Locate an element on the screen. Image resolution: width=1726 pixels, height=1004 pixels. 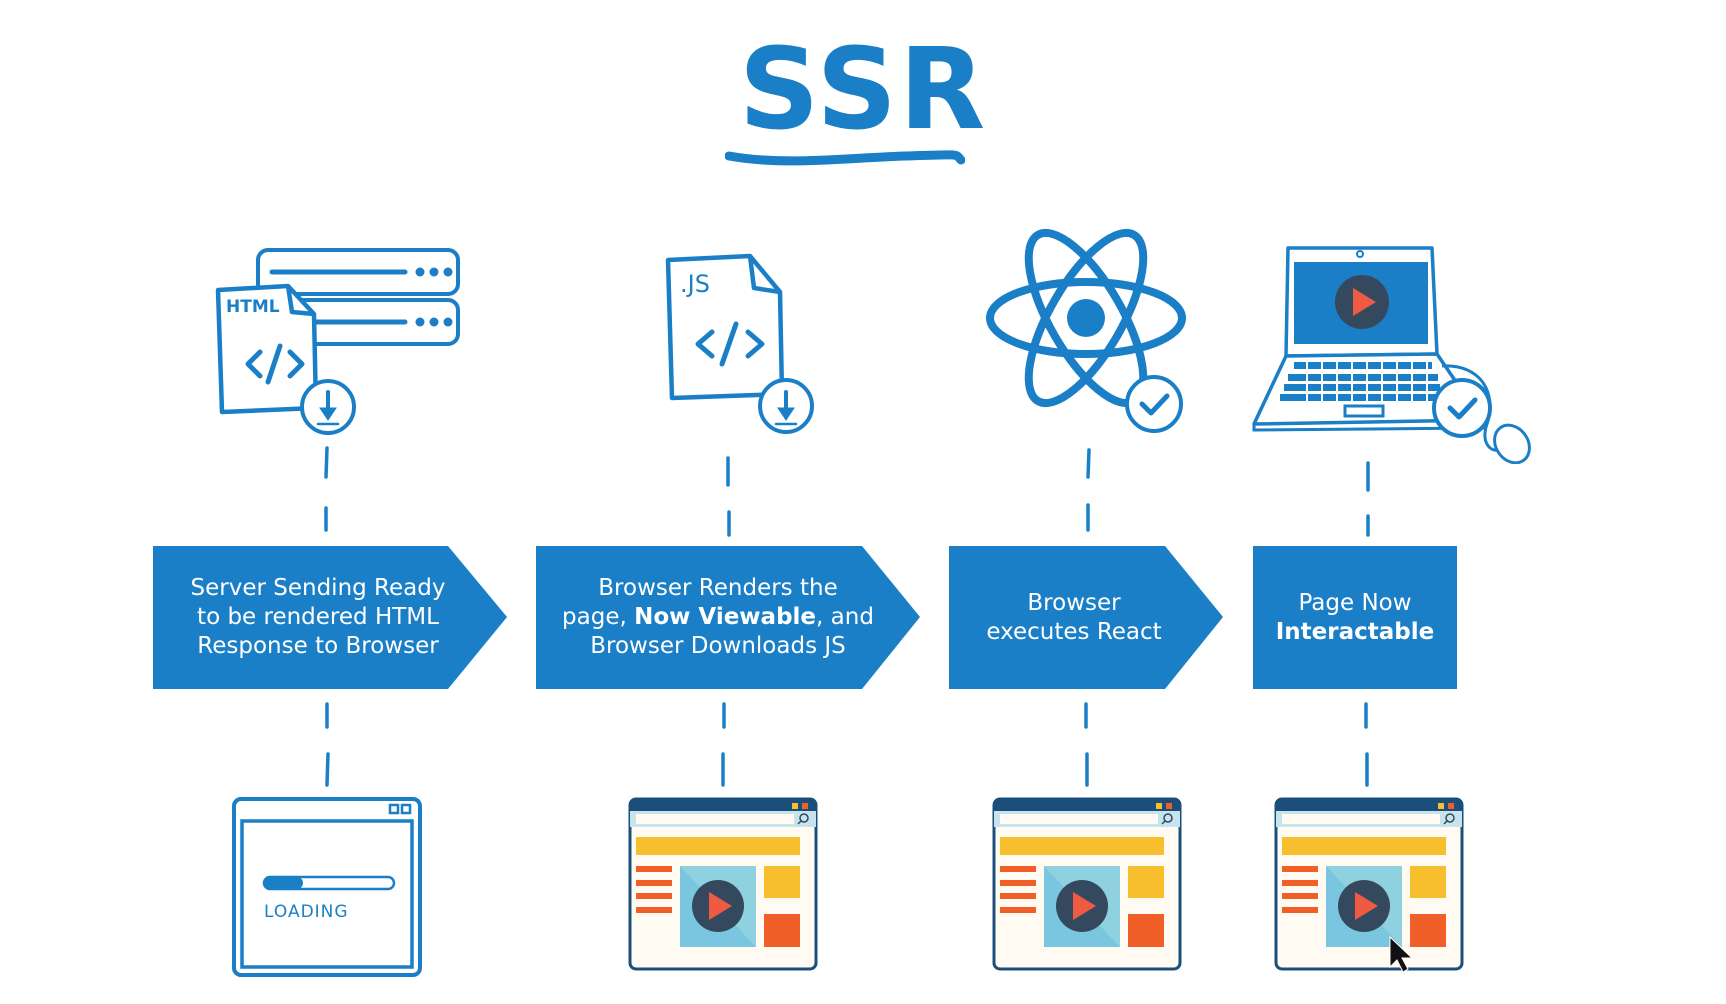
step-text-line: page, Now Viewable, and is located at coordinates (718, 617).